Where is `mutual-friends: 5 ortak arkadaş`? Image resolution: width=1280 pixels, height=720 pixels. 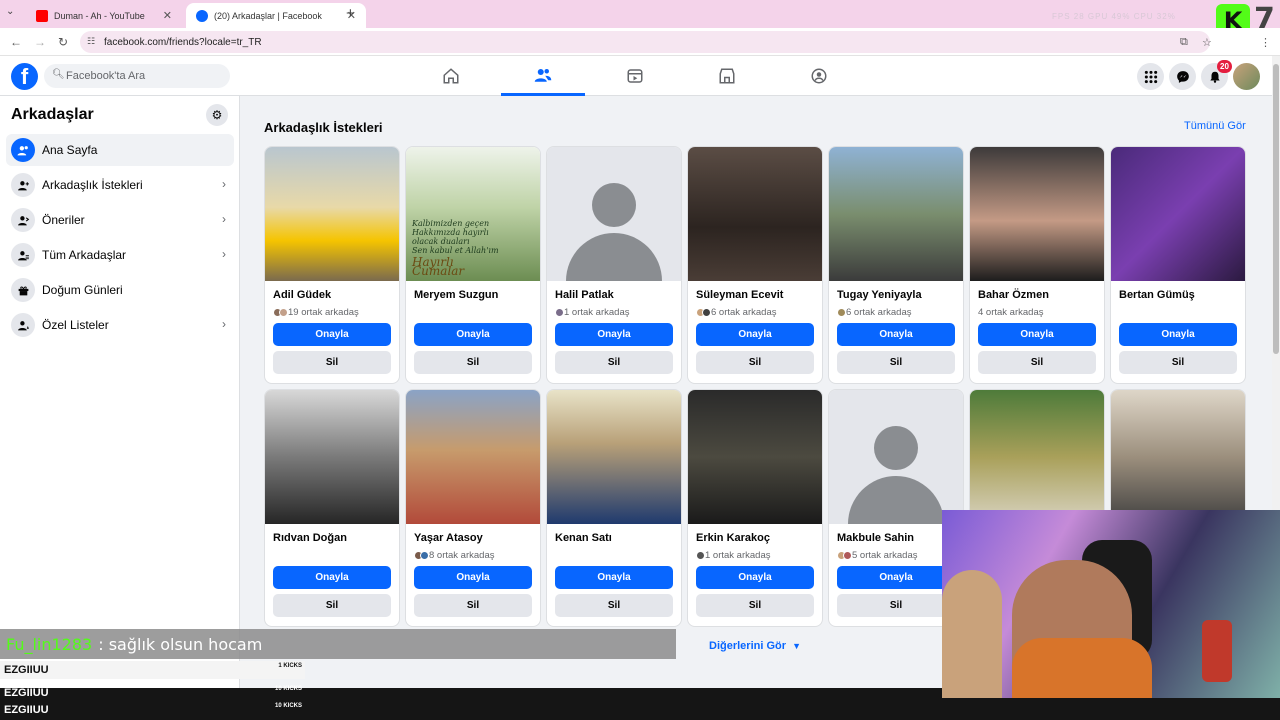 mutual-friends: 5 ortak arkadaş is located at coordinates (877, 555).